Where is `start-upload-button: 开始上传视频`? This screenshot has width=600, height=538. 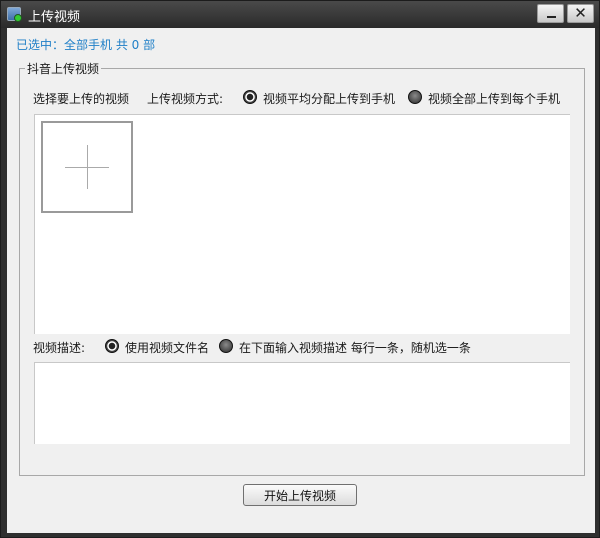
start-upload-button: 开始上传视频 is located at coordinates (300, 495).